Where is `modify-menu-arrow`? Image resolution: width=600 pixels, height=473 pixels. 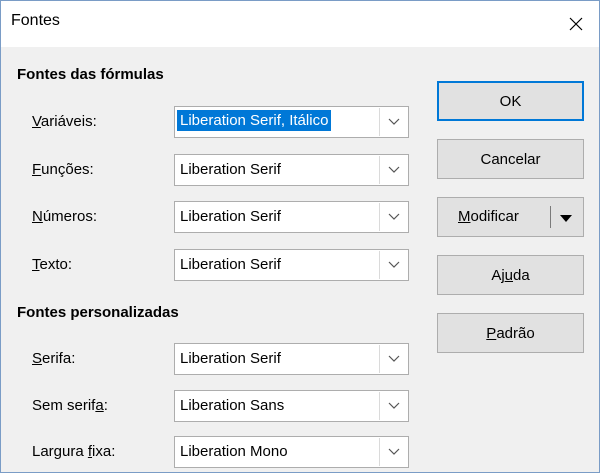 modify-menu-arrow is located at coordinates (566, 218).